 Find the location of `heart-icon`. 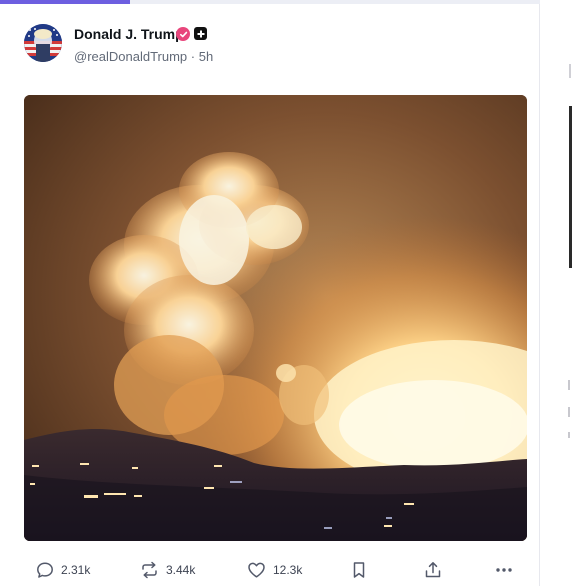

heart-icon is located at coordinates (256, 570).